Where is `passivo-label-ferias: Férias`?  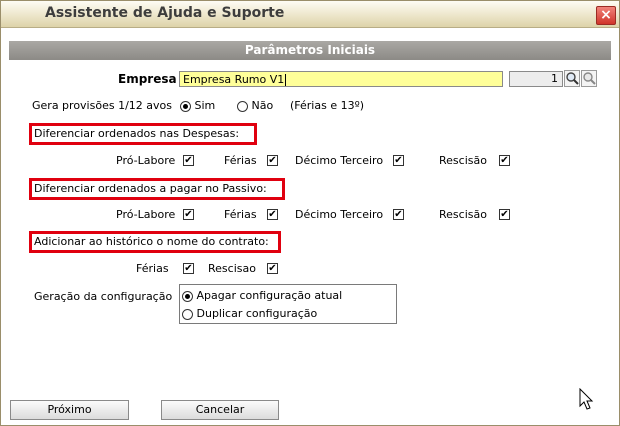
passivo-label-ferias: Férias is located at coordinates (240, 214).